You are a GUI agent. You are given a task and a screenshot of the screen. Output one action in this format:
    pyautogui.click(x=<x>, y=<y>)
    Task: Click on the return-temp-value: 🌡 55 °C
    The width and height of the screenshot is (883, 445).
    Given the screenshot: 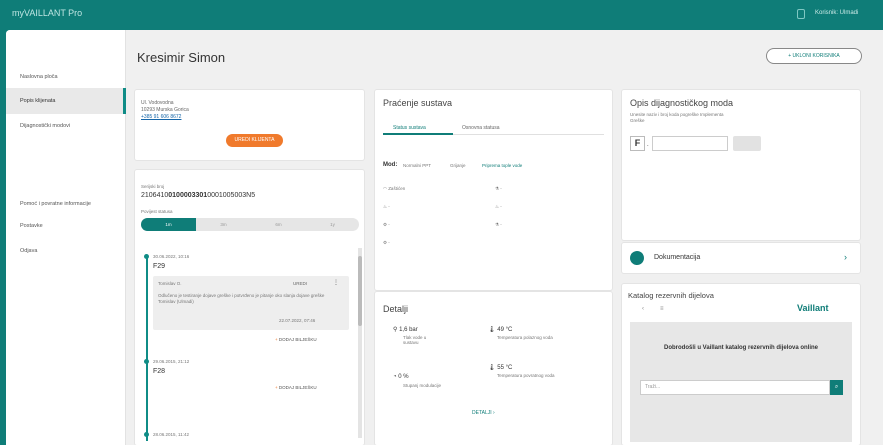 What is the action you would take?
    pyautogui.click(x=500, y=368)
    